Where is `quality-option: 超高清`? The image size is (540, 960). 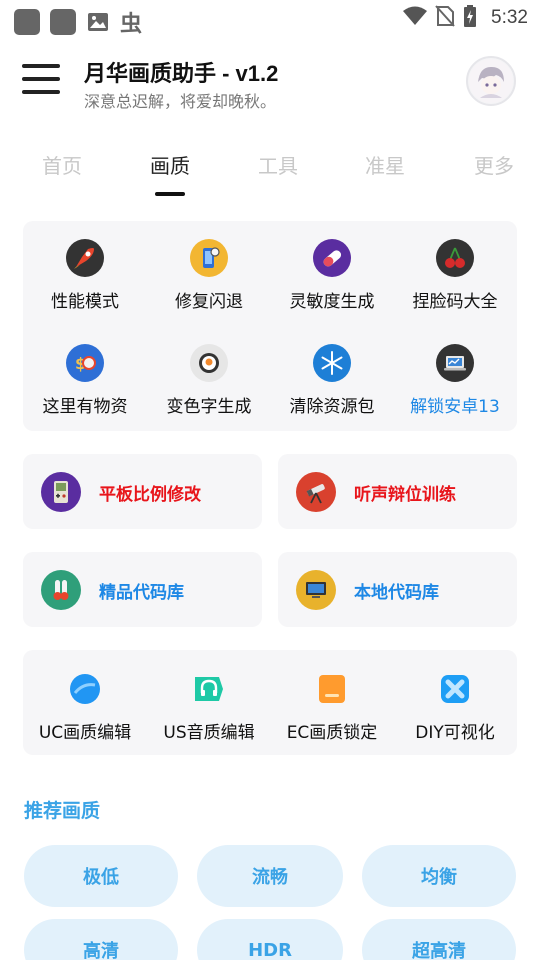
quality-option: 超高清 is located at coordinates (439, 939).